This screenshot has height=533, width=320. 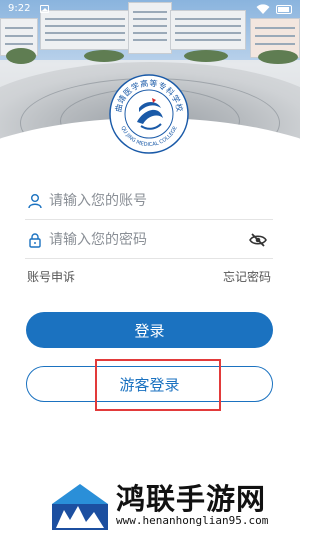 What do you see at coordinates (284, 9) in the screenshot?
I see `battery-icon` at bounding box center [284, 9].